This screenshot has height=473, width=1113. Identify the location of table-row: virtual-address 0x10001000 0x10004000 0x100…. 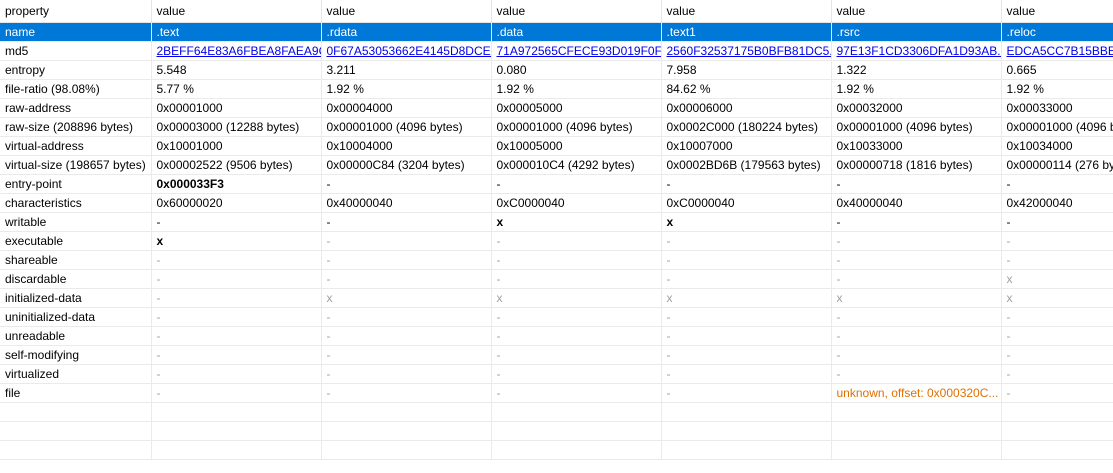
(556, 146).